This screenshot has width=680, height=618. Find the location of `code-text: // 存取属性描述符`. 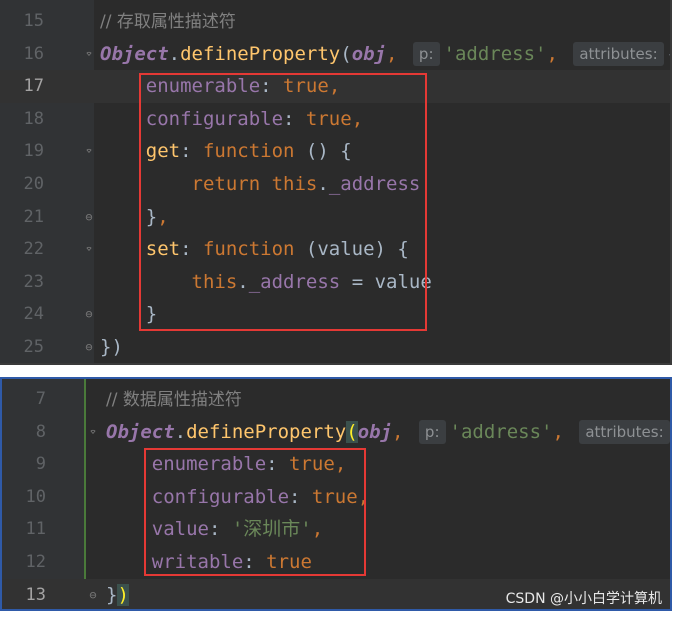

code-text: // 存取属性描述符 is located at coordinates (168, 22).